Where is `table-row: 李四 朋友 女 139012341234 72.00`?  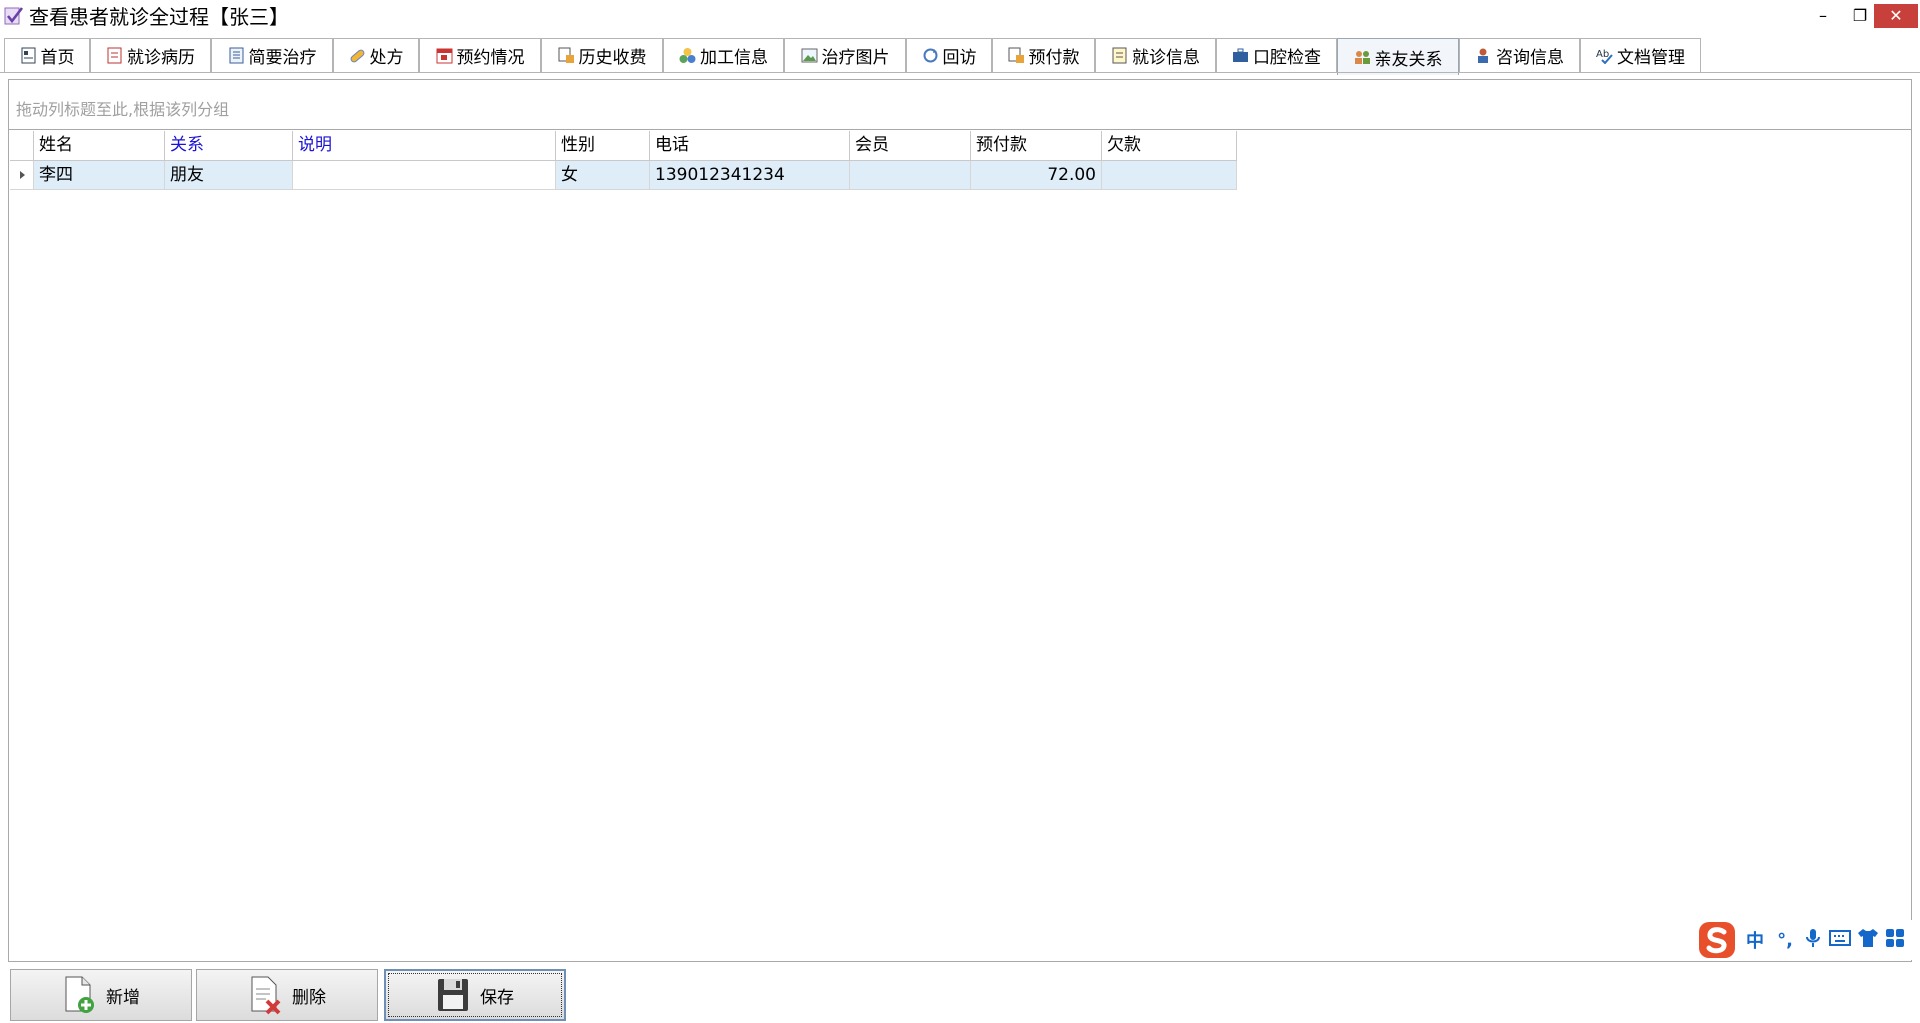
table-row: 李四 朋友 女 139012341234 72.00 is located at coordinates (623, 175).